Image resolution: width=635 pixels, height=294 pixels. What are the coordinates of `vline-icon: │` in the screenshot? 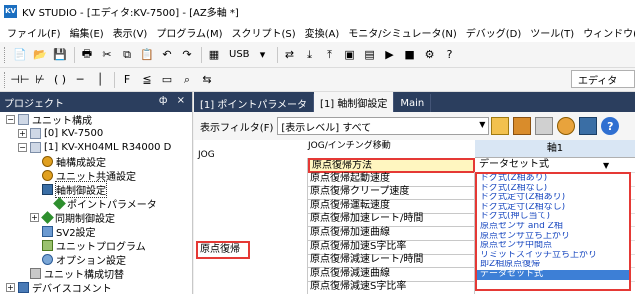 It's located at (100, 80).